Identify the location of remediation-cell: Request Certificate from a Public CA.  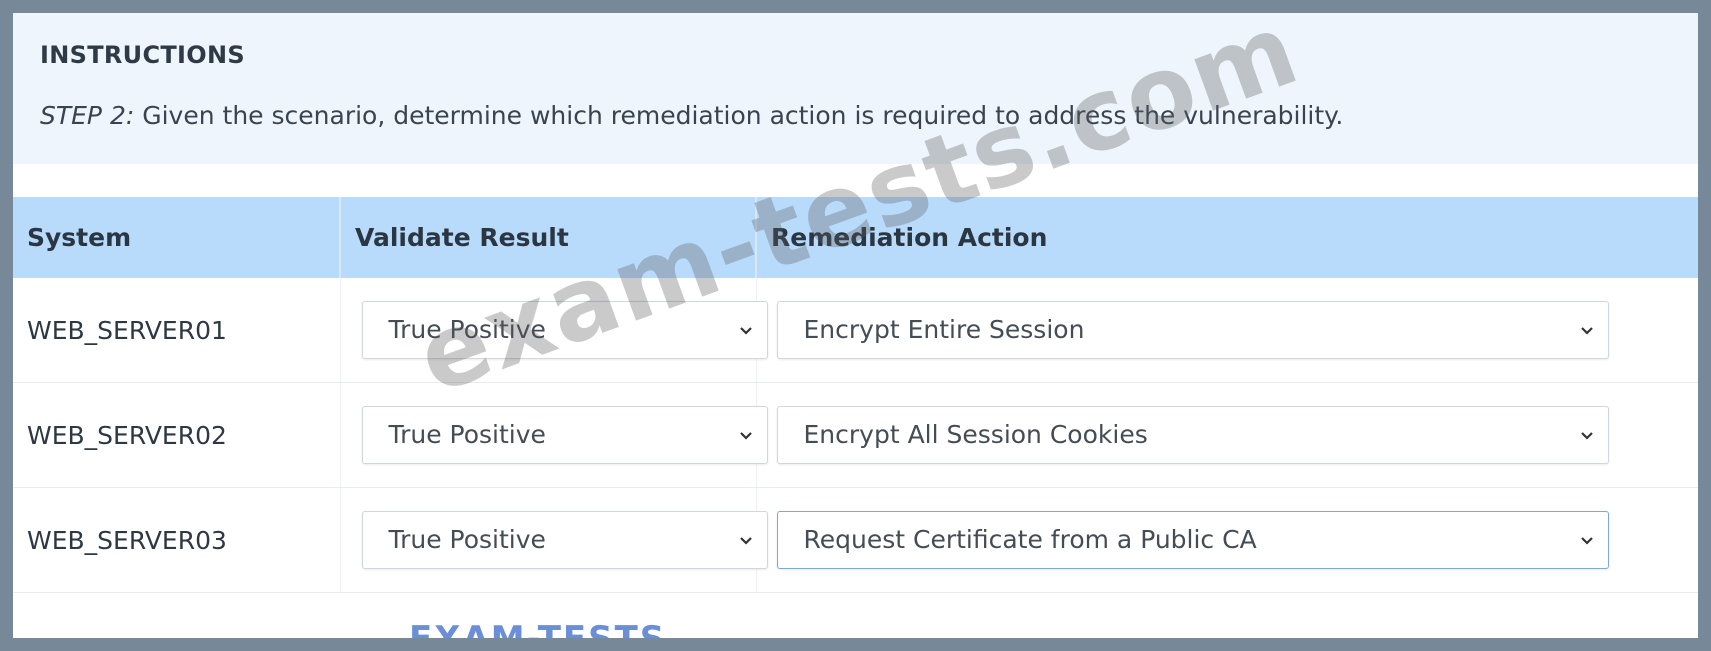
(1227, 540).